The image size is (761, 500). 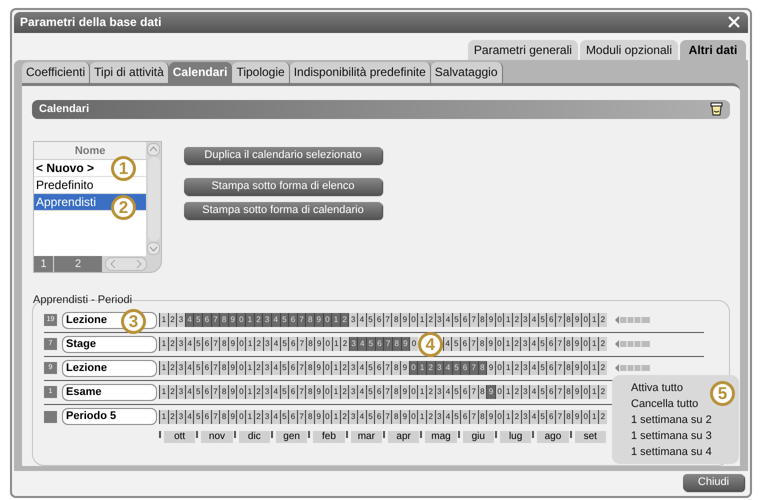 I want to click on menu-item: Attiva tutto, so click(x=657, y=388).